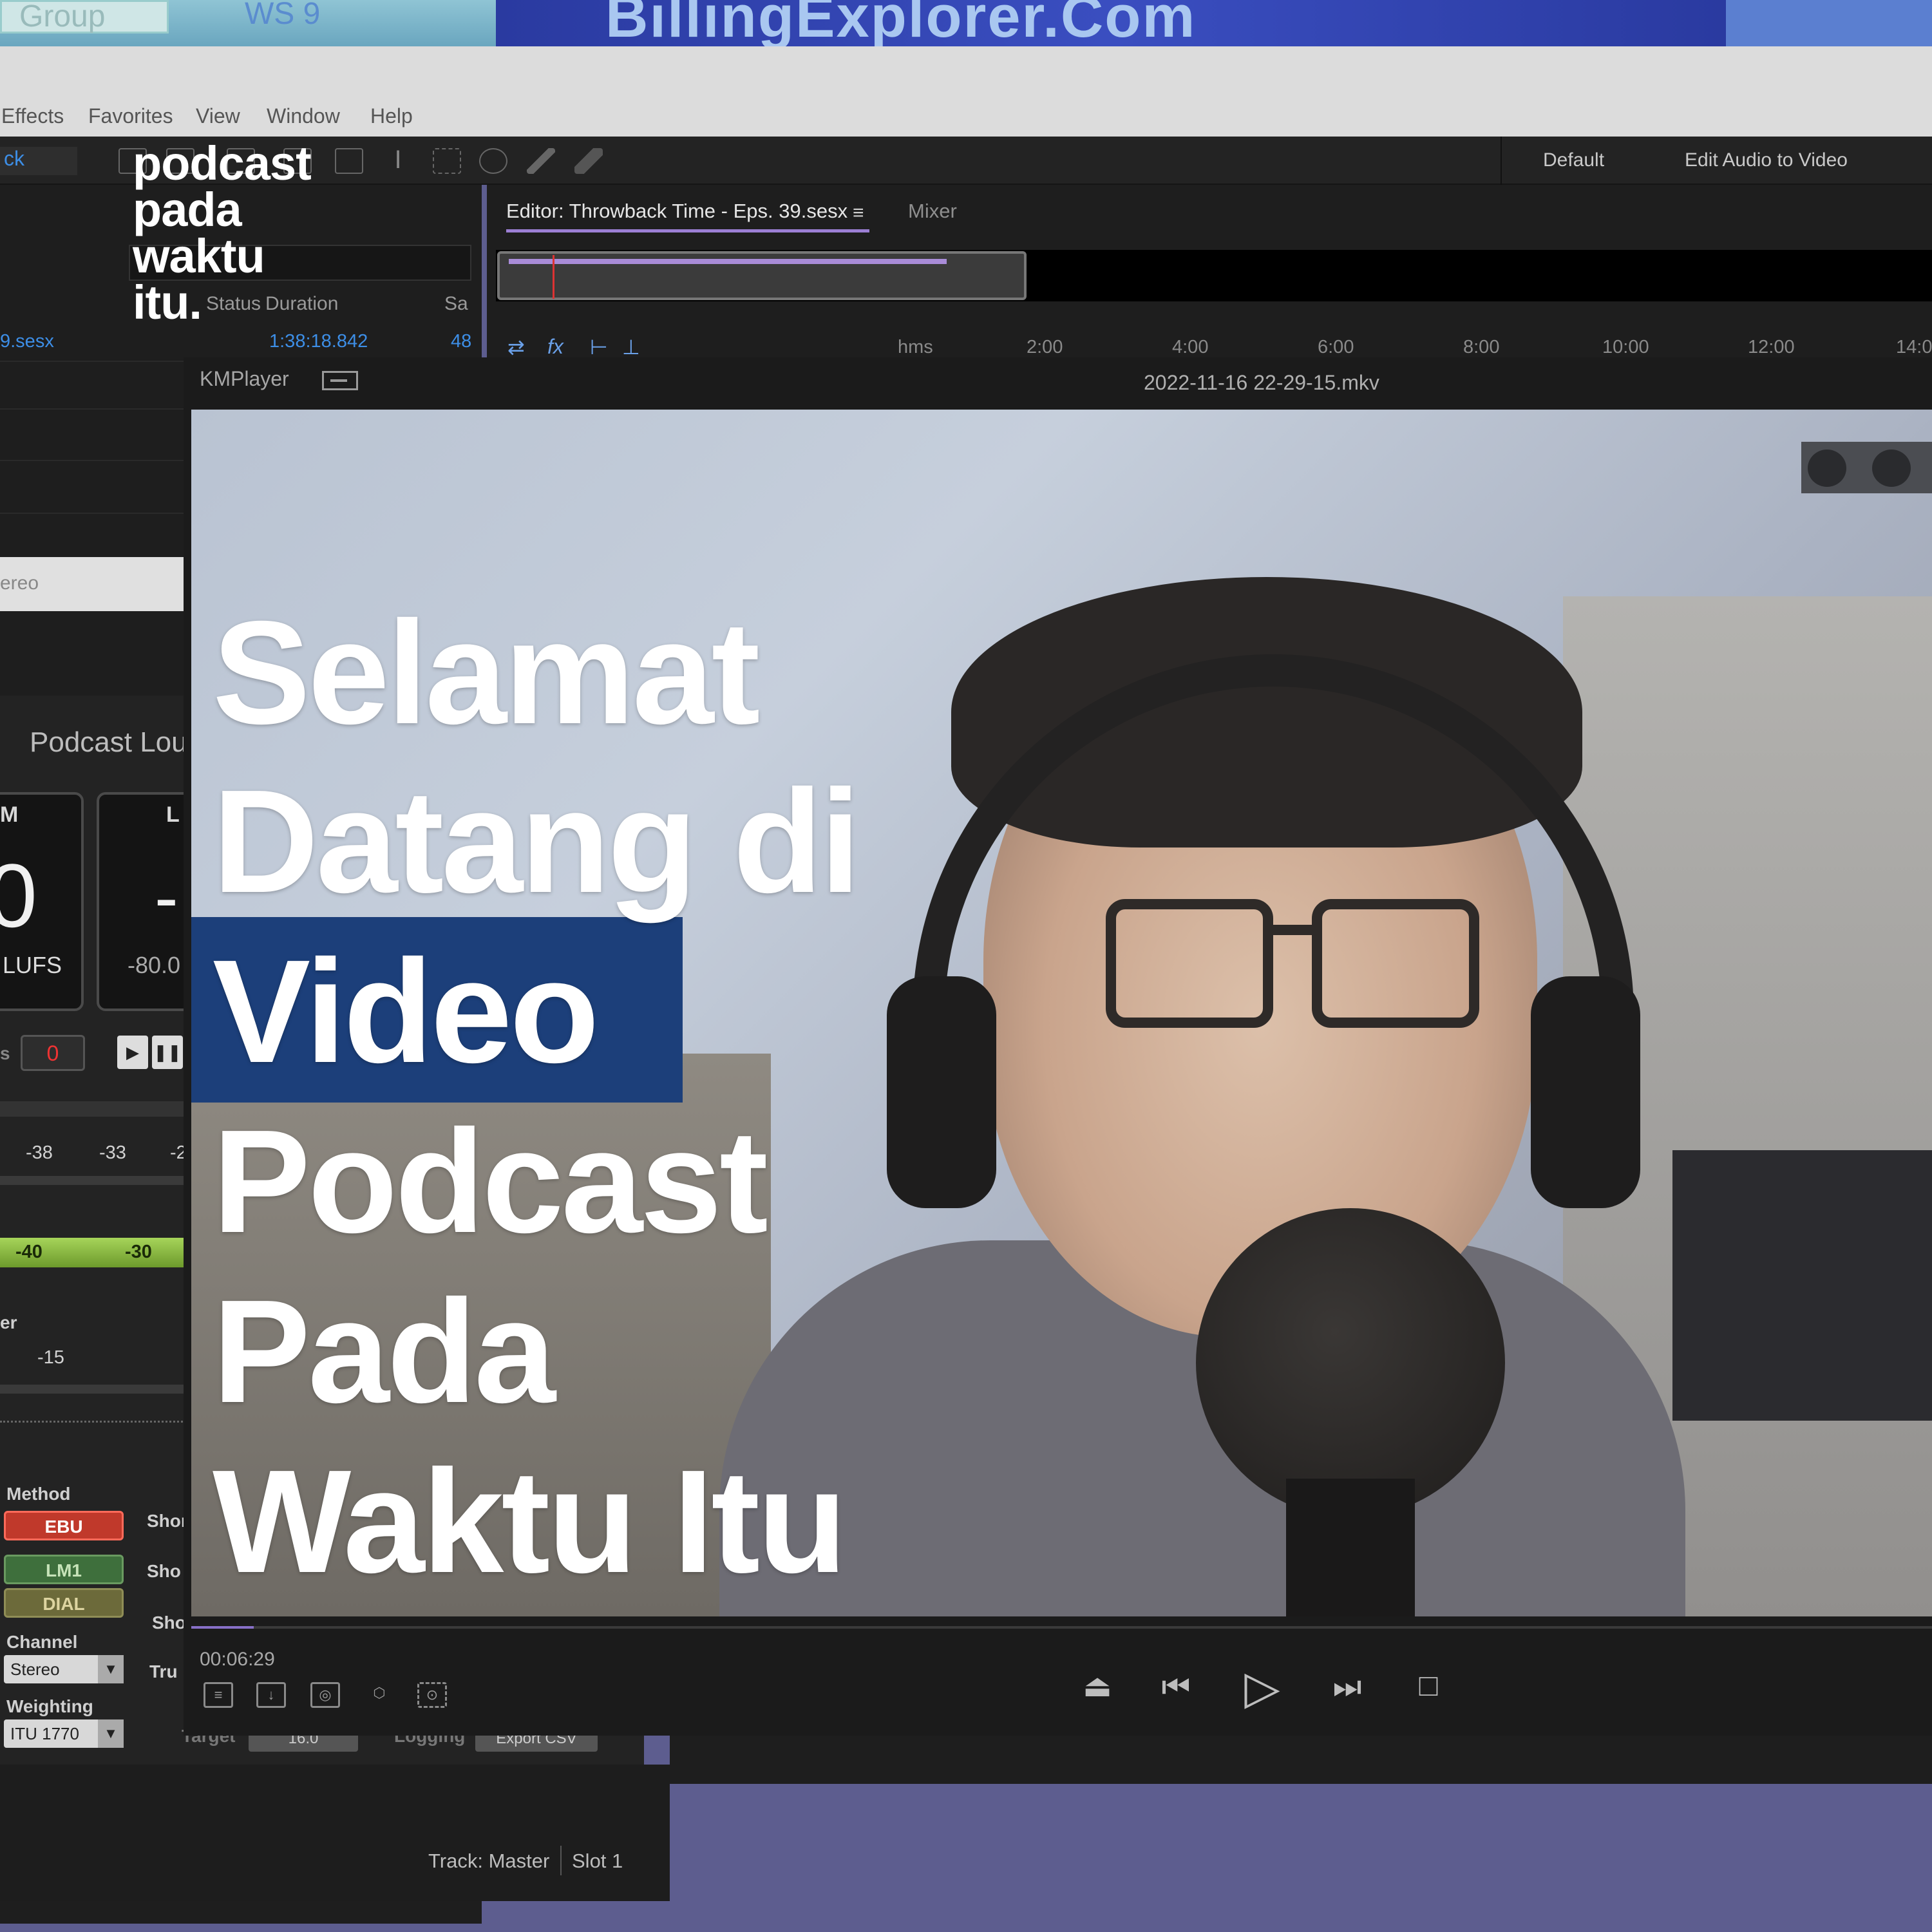 The width and height of the screenshot is (1932, 1932). I want to click on vr-icon: ◎, so click(325, 1695).